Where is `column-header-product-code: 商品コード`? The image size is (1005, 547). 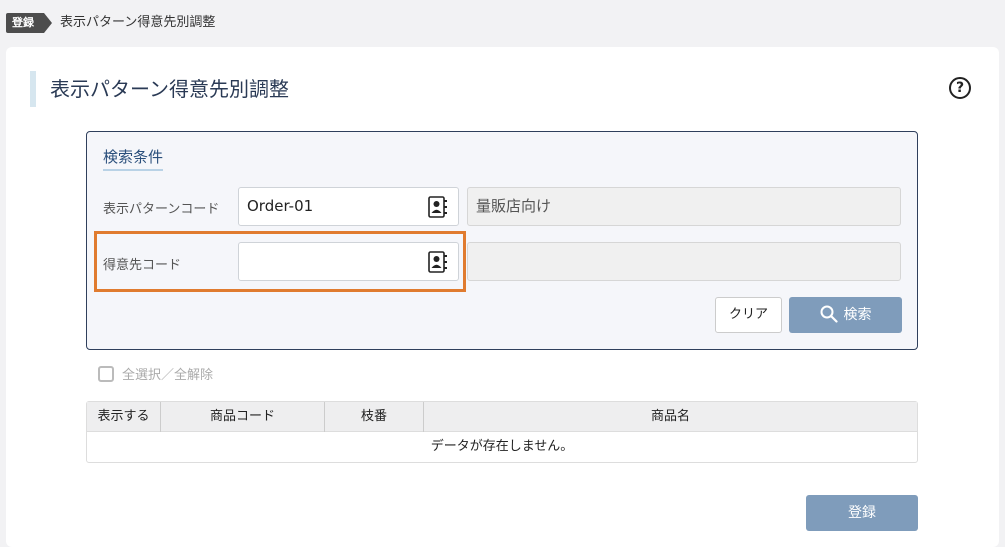 column-header-product-code: 商品コード is located at coordinates (243, 417).